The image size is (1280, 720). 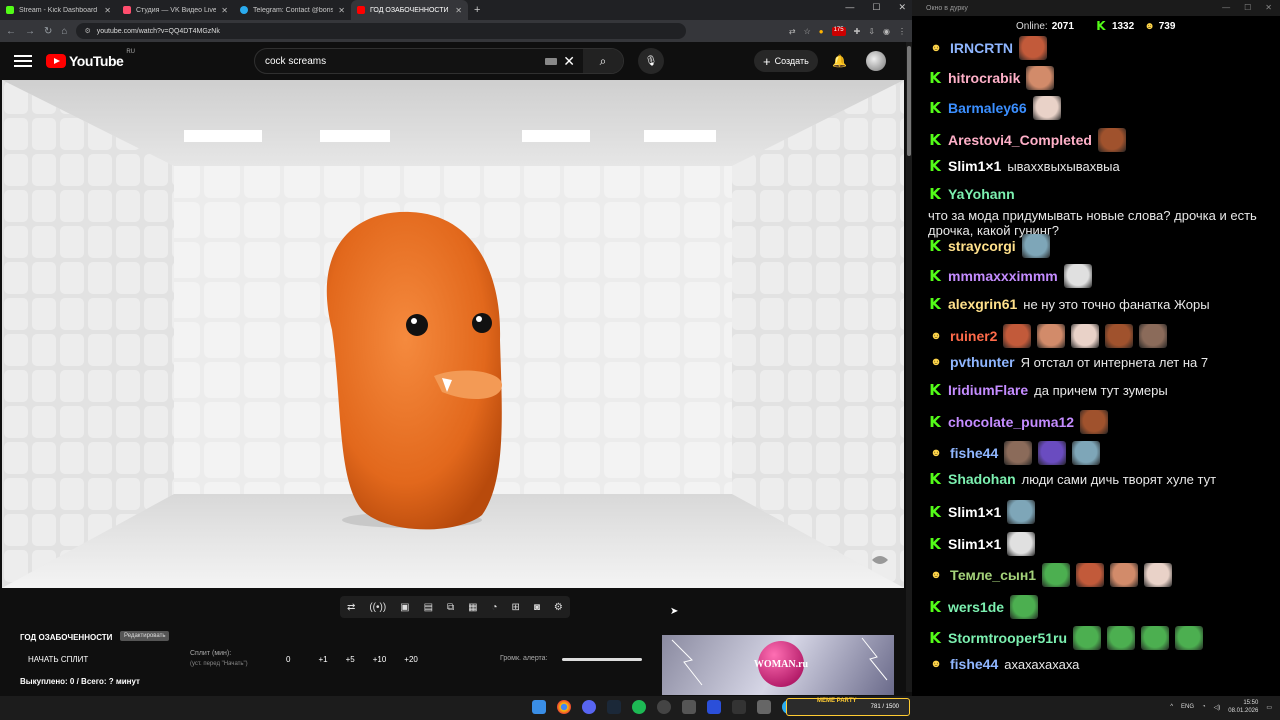 What do you see at coordinates (909, 101) in the screenshot?
I see `scrollbar-thumb` at bounding box center [909, 101].